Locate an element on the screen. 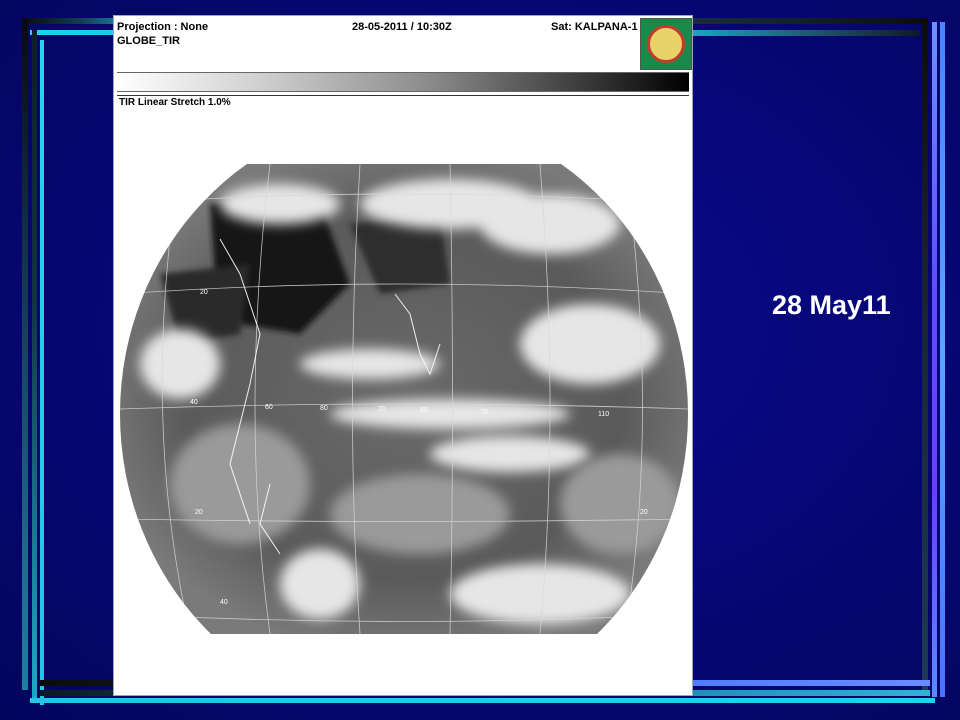  divider is located at coordinates (403, 95).